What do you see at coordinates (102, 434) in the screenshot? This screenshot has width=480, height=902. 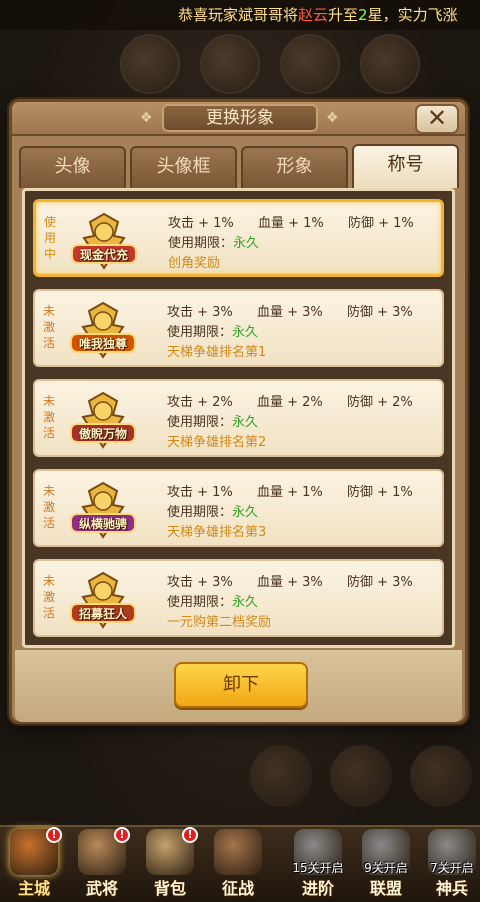 I see `title-badge-label: 傲睨万物` at bounding box center [102, 434].